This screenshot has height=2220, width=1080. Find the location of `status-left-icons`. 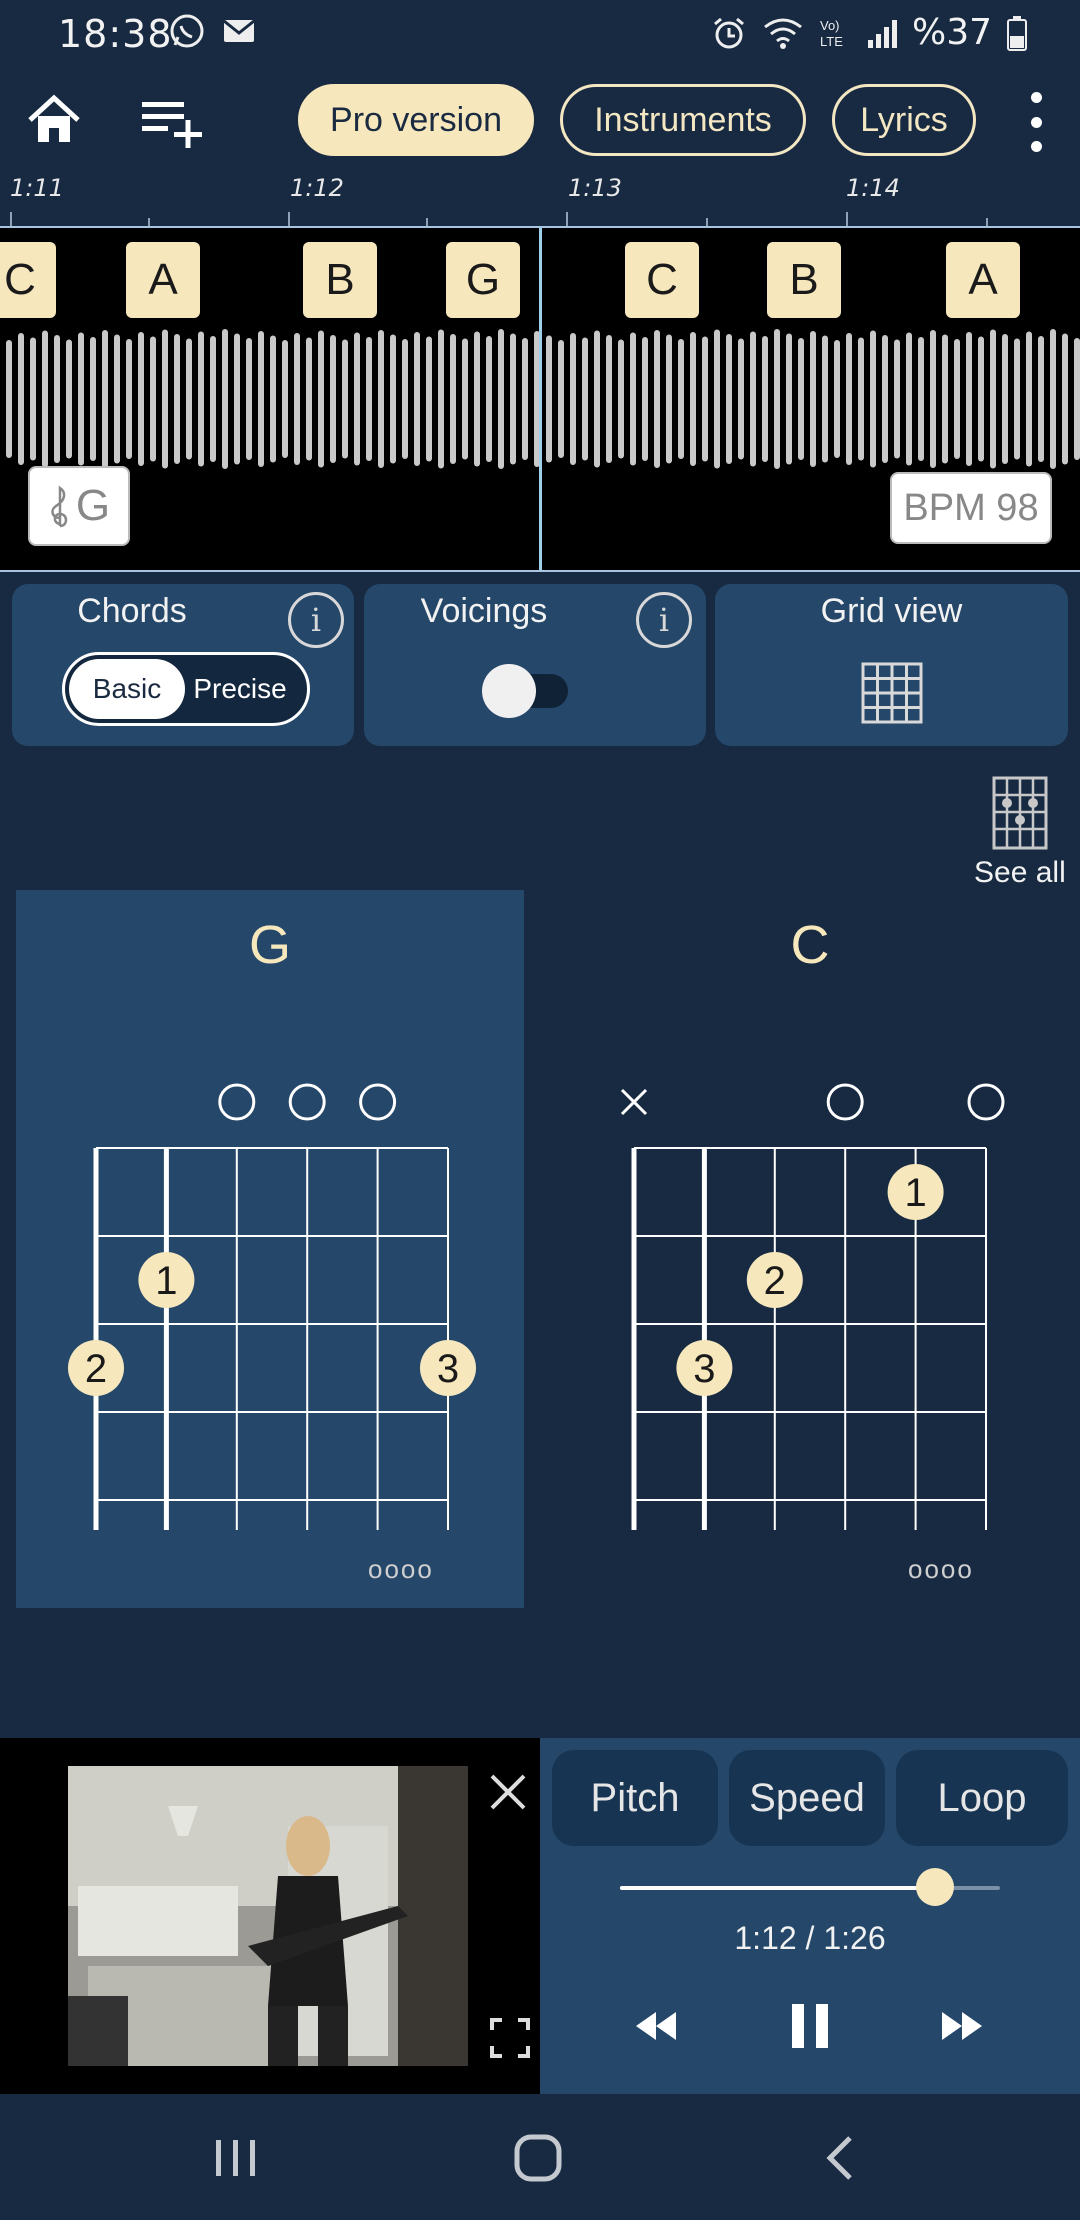

status-left-icons is located at coordinates (213, 31).